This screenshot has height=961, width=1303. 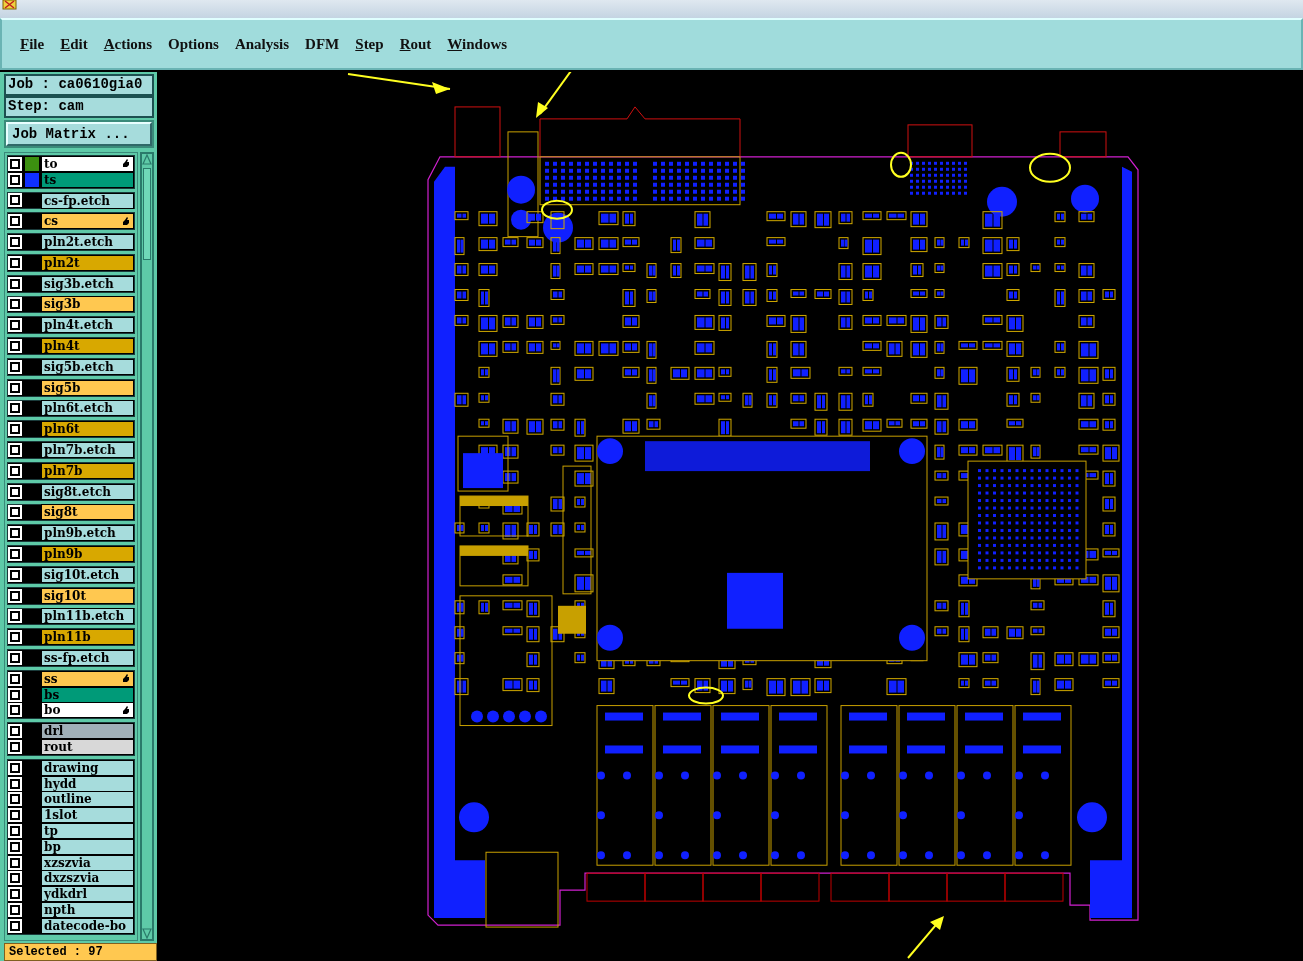 What do you see at coordinates (147, 214) in the screenshot?
I see `scroll-thumb` at bounding box center [147, 214].